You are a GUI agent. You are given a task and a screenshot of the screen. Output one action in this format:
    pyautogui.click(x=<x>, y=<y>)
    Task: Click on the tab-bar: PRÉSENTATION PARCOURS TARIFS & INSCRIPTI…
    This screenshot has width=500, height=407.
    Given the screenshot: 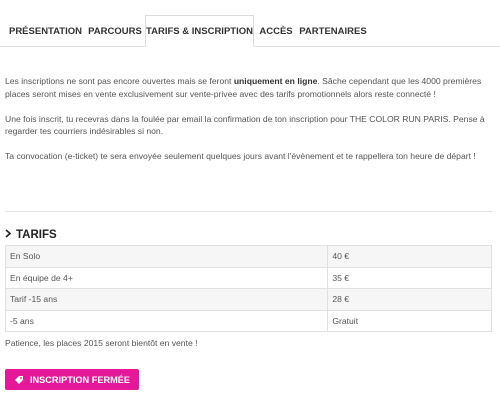 What is the action you would take?
    pyautogui.click(x=250, y=31)
    